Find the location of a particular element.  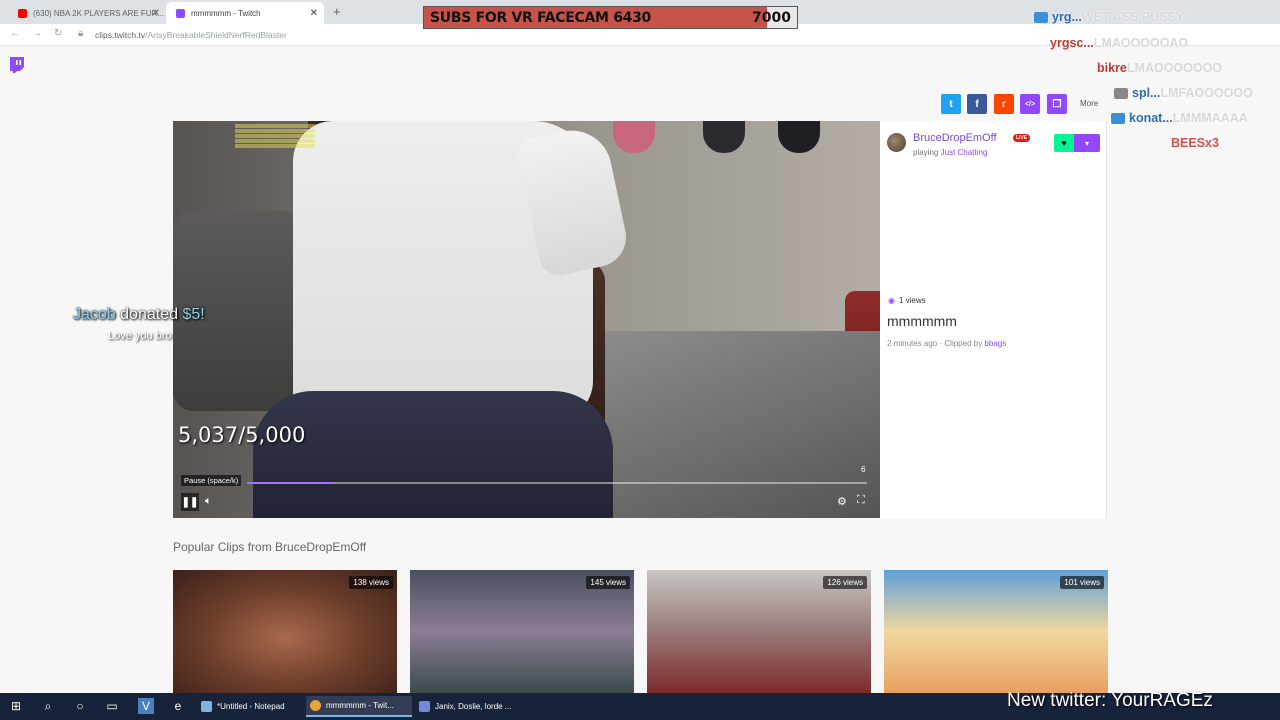

follow-menu-button: ▾ is located at coordinates (1087, 143).